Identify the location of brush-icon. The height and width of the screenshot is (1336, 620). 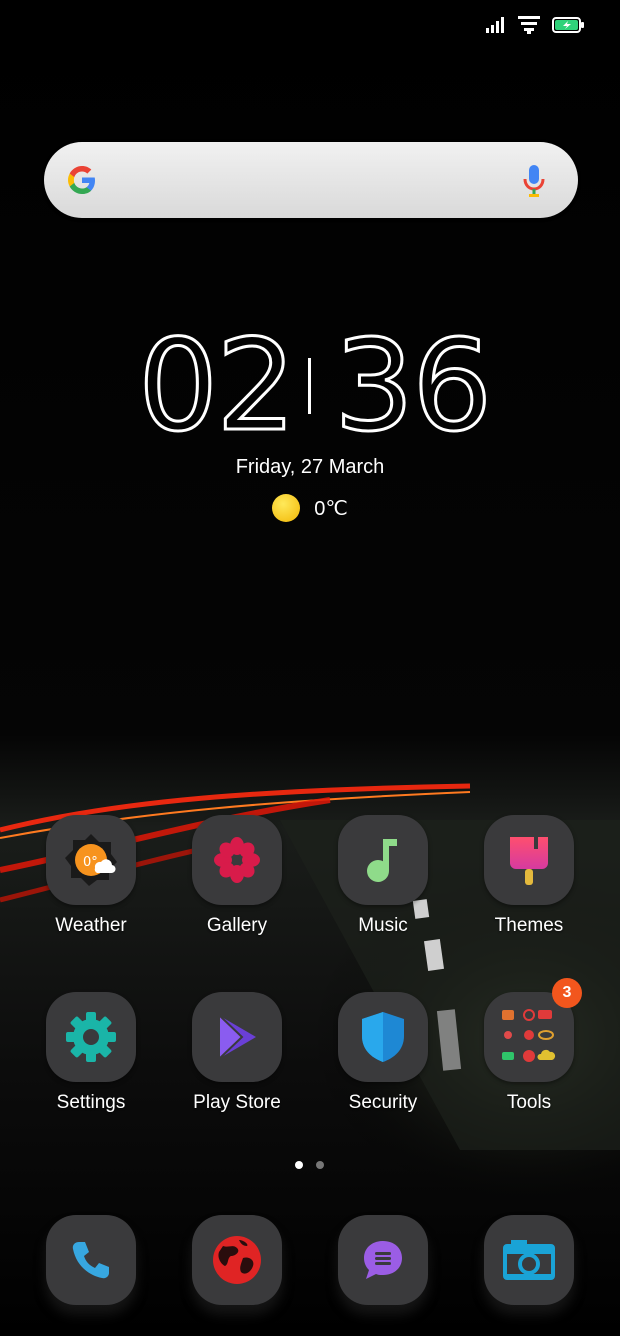
(529, 861).